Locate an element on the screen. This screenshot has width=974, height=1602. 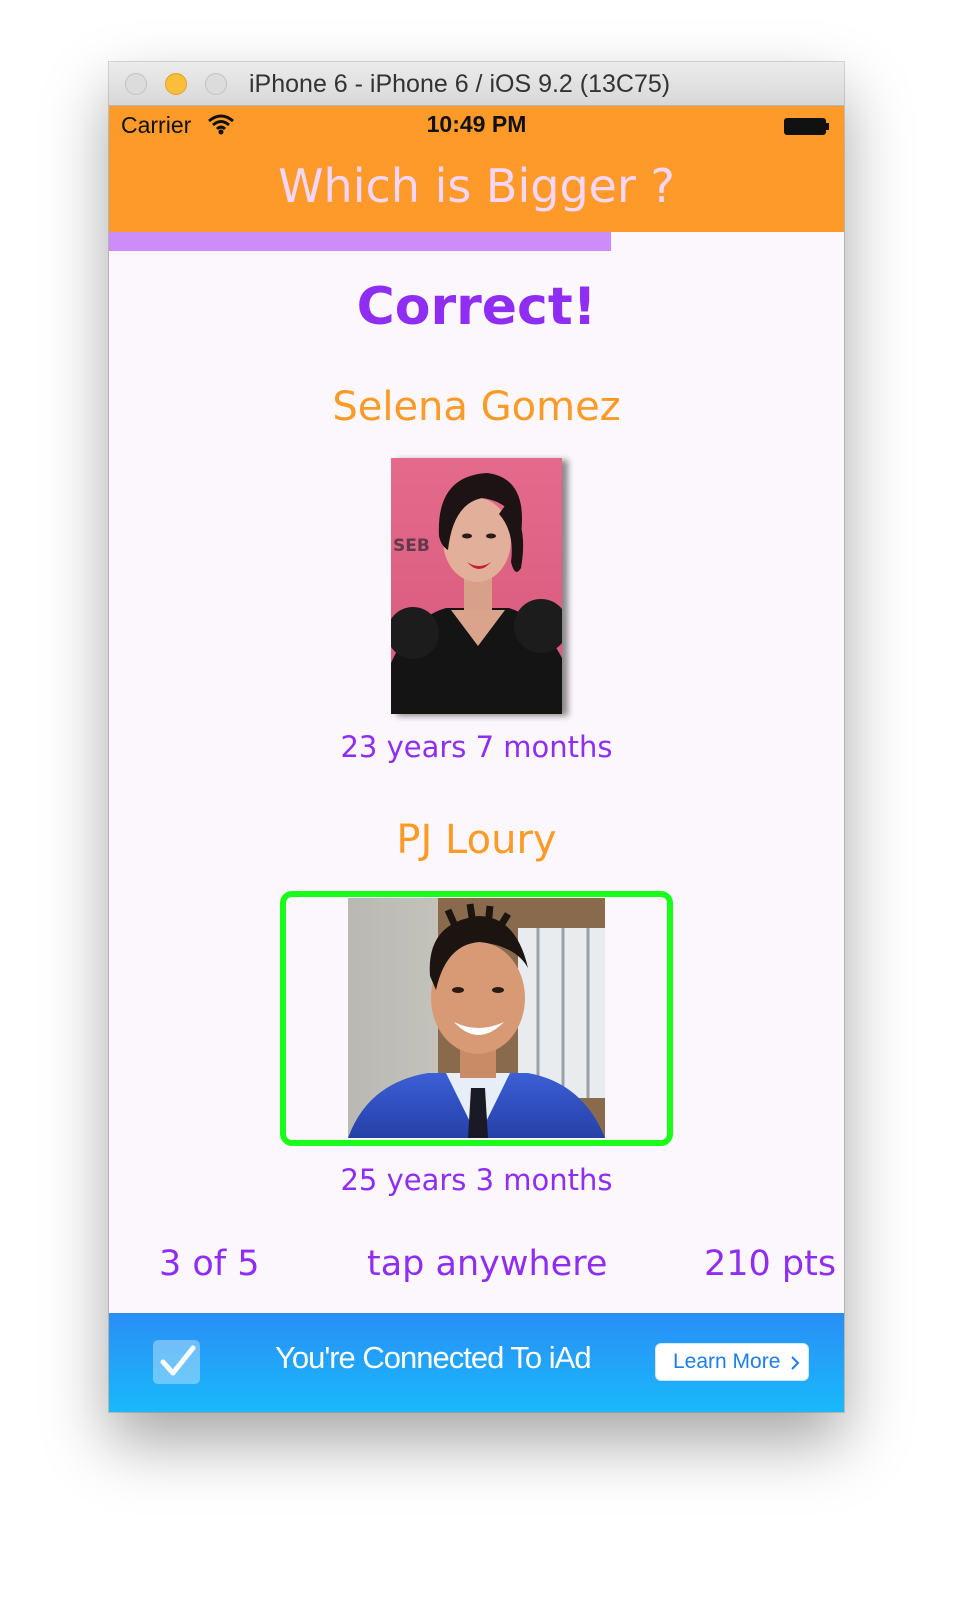
iad-banner: You're Connected To iAd Learn More is located at coordinates (476, 1362).